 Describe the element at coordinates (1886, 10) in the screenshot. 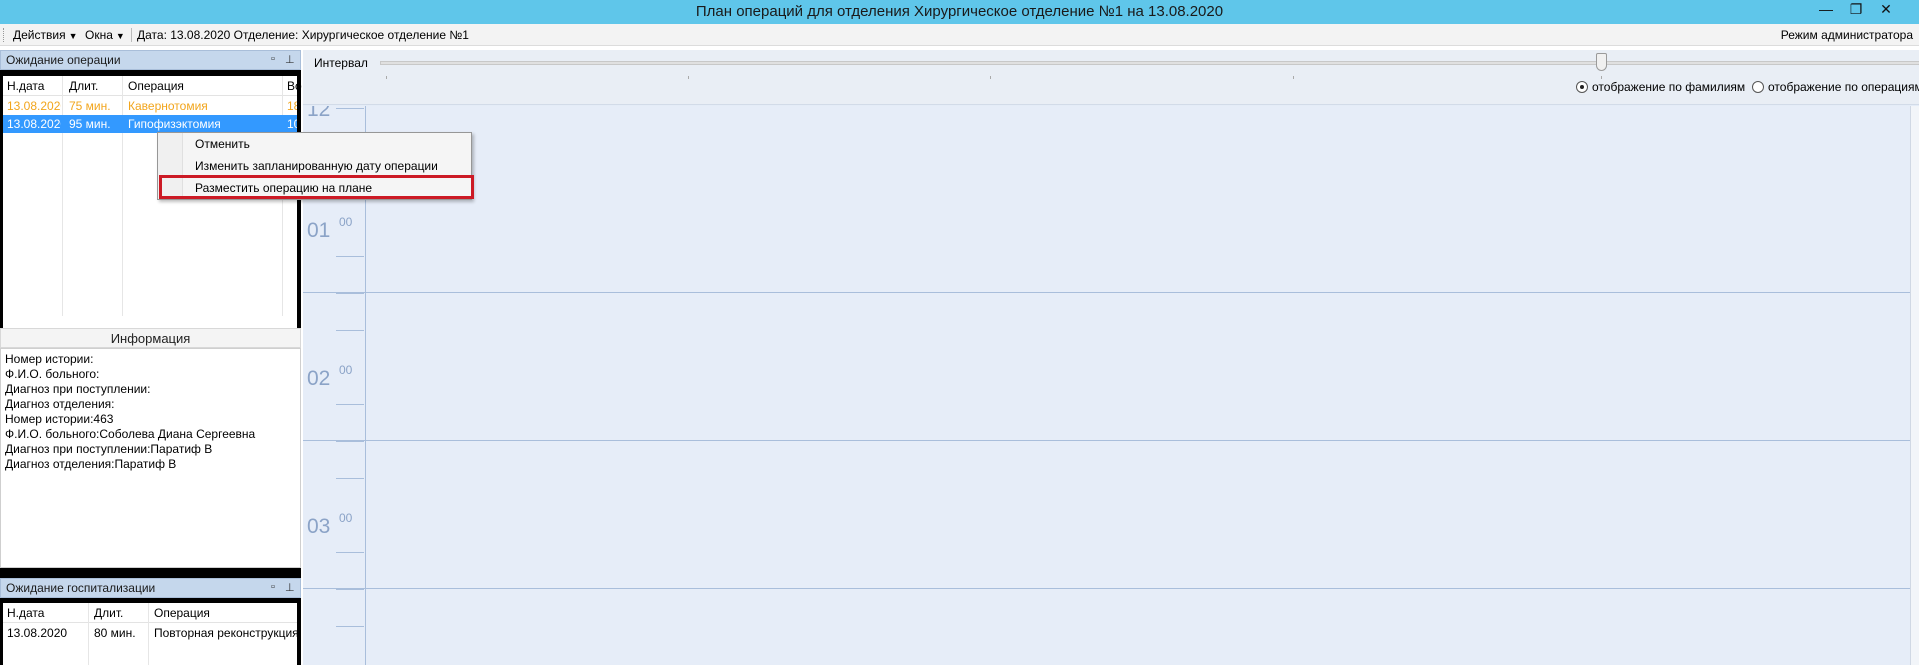

I see `close-button: ✕` at that location.